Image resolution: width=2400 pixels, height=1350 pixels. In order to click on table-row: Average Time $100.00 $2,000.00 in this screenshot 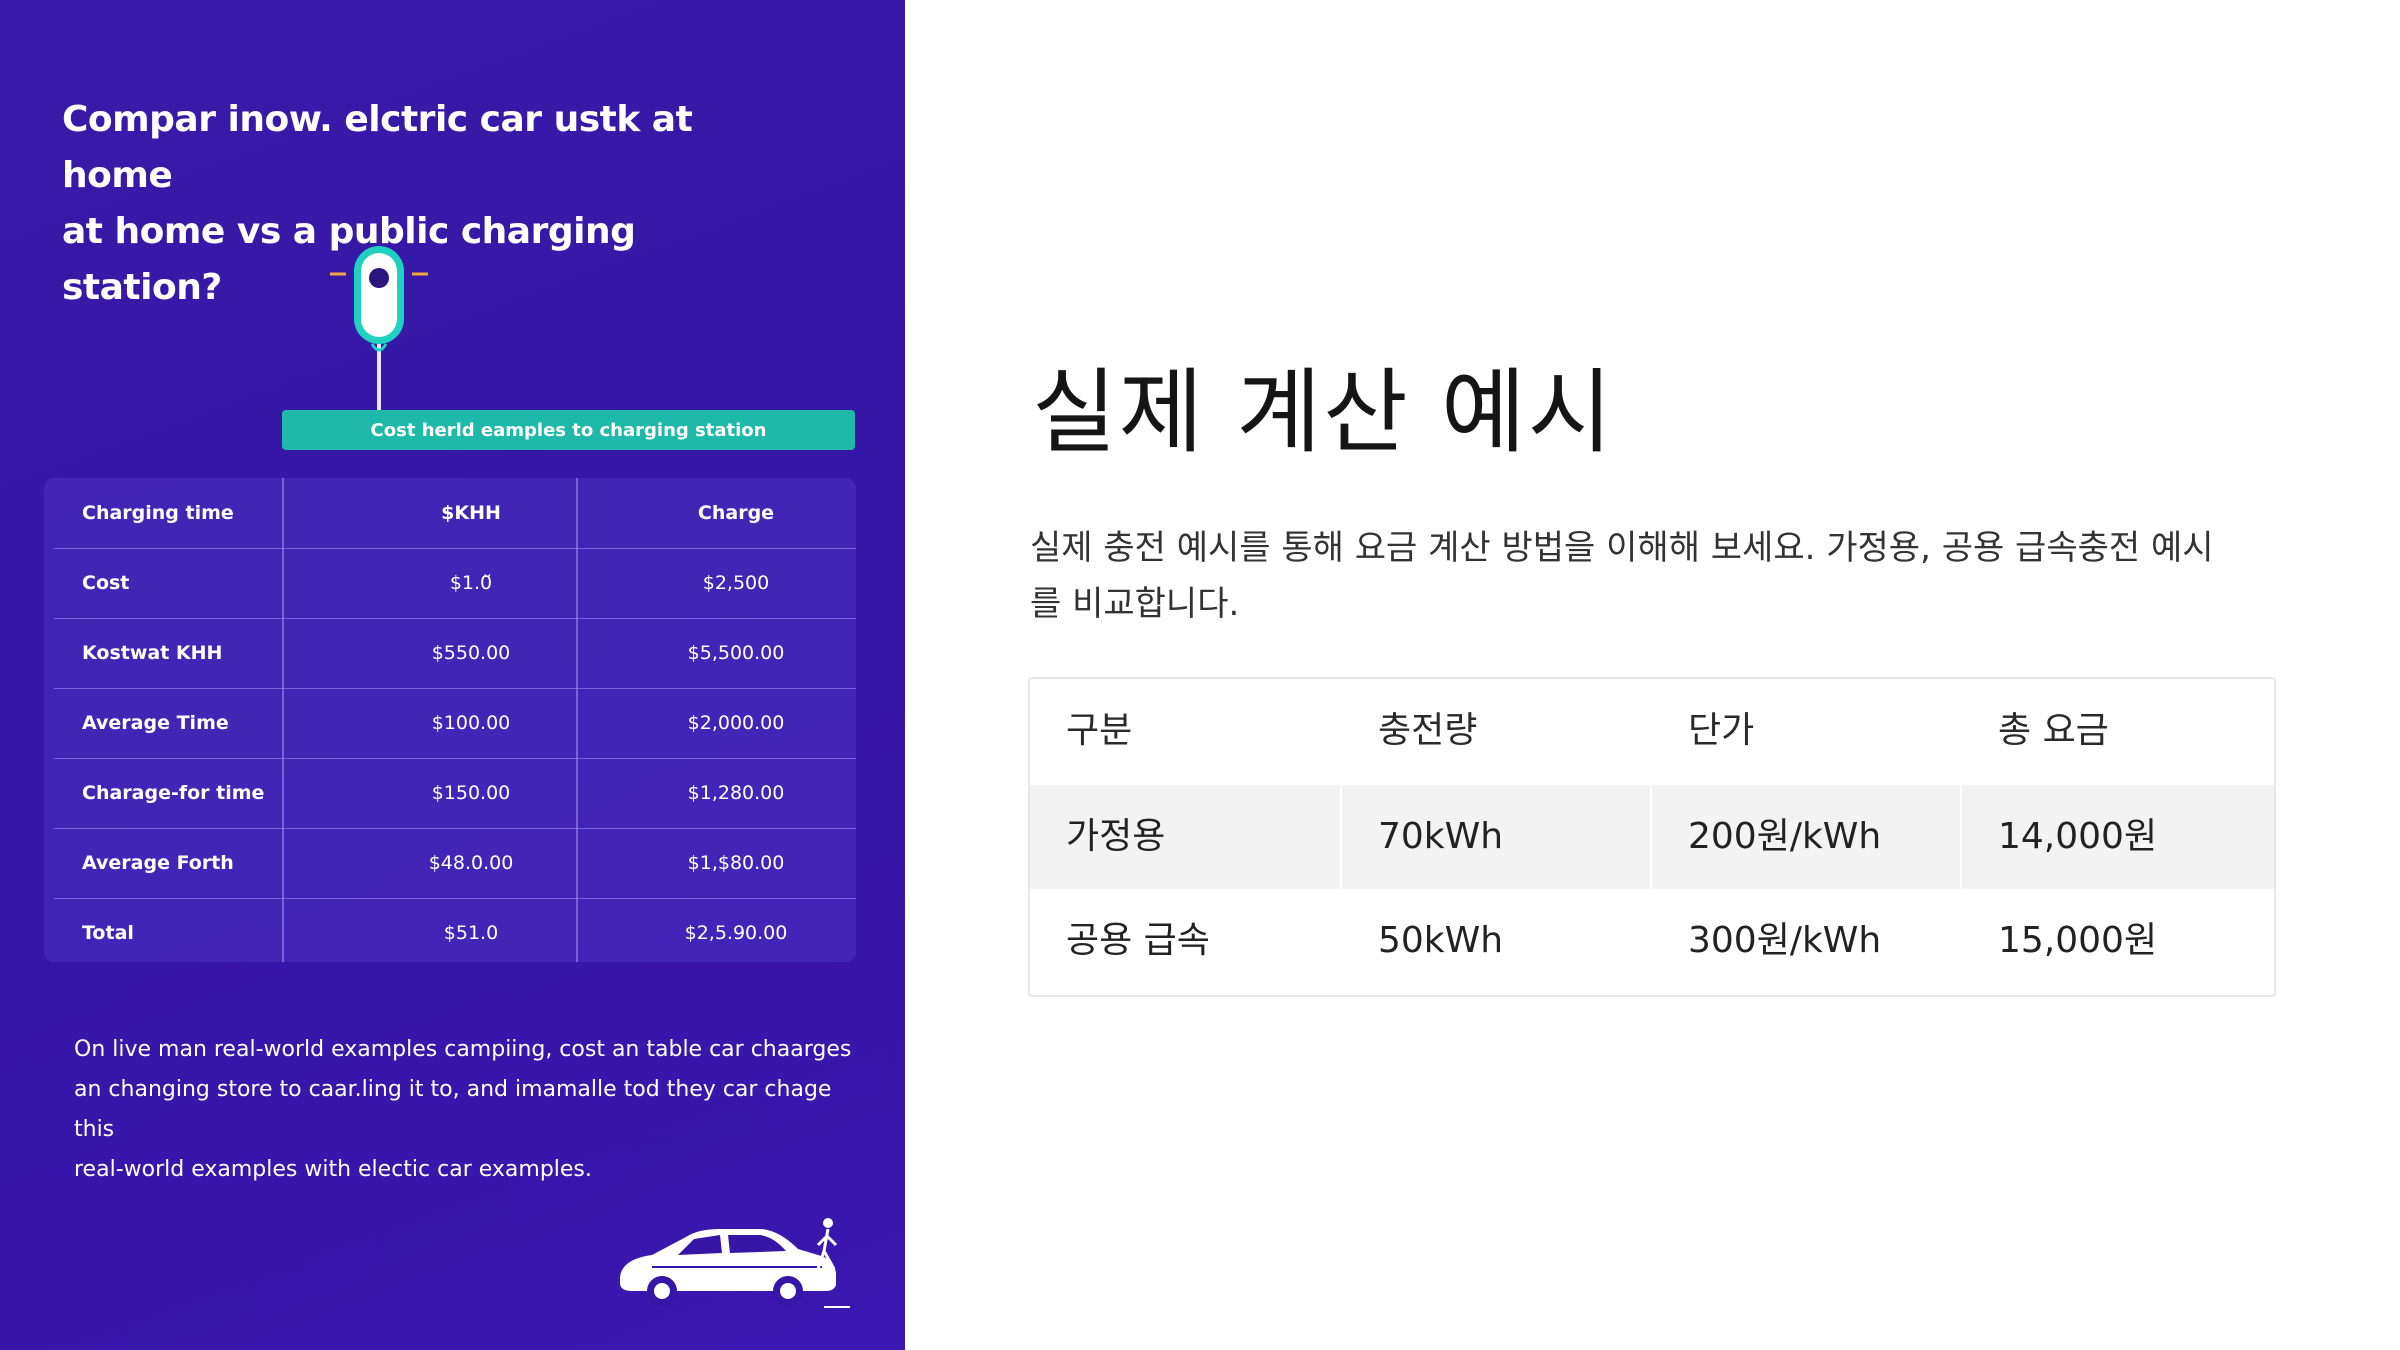, I will do `click(455, 723)`.